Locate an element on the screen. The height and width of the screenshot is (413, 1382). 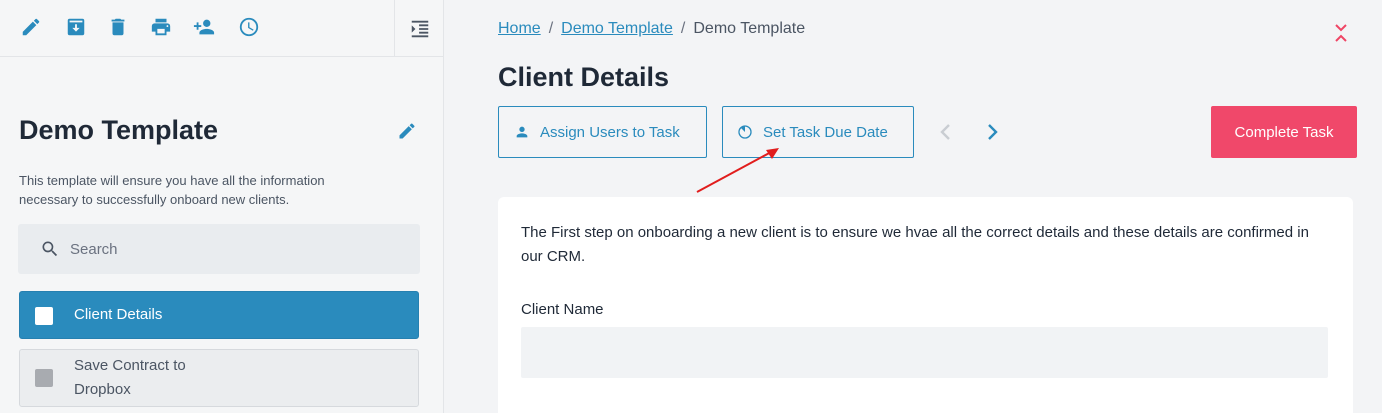
collapse-sidebar-icon is located at coordinates (419, 28).